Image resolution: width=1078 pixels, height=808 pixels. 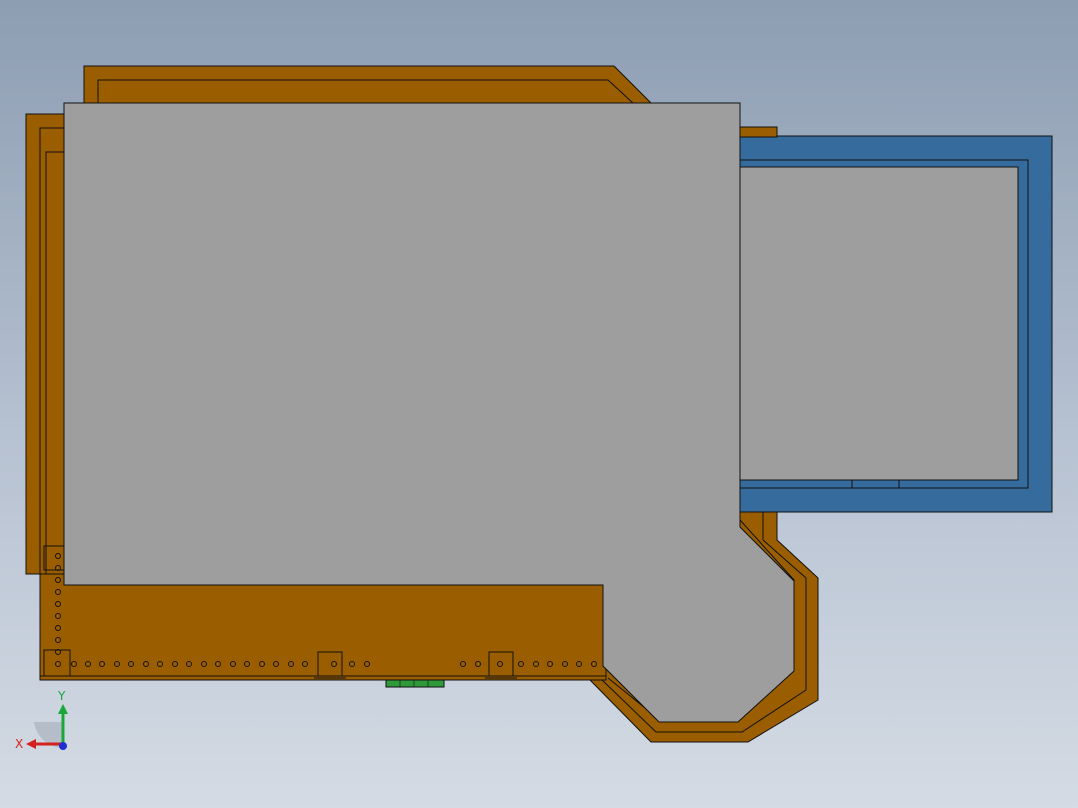 What do you see at coordinates (31, 744) in the screenshot?
I see `x-axis-arrowhead` at bounding box center [31, 744].